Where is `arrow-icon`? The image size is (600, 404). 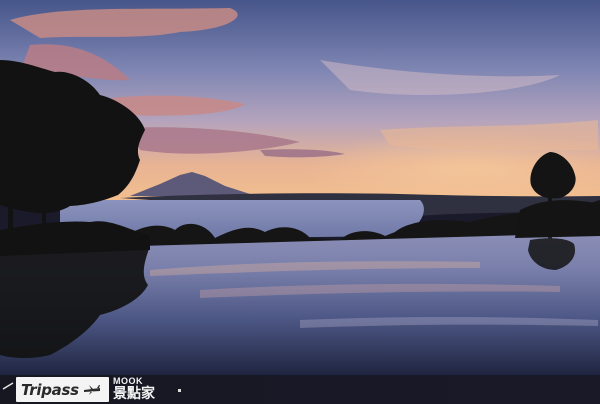
arrow-icon is located at coordinates (8, 386).